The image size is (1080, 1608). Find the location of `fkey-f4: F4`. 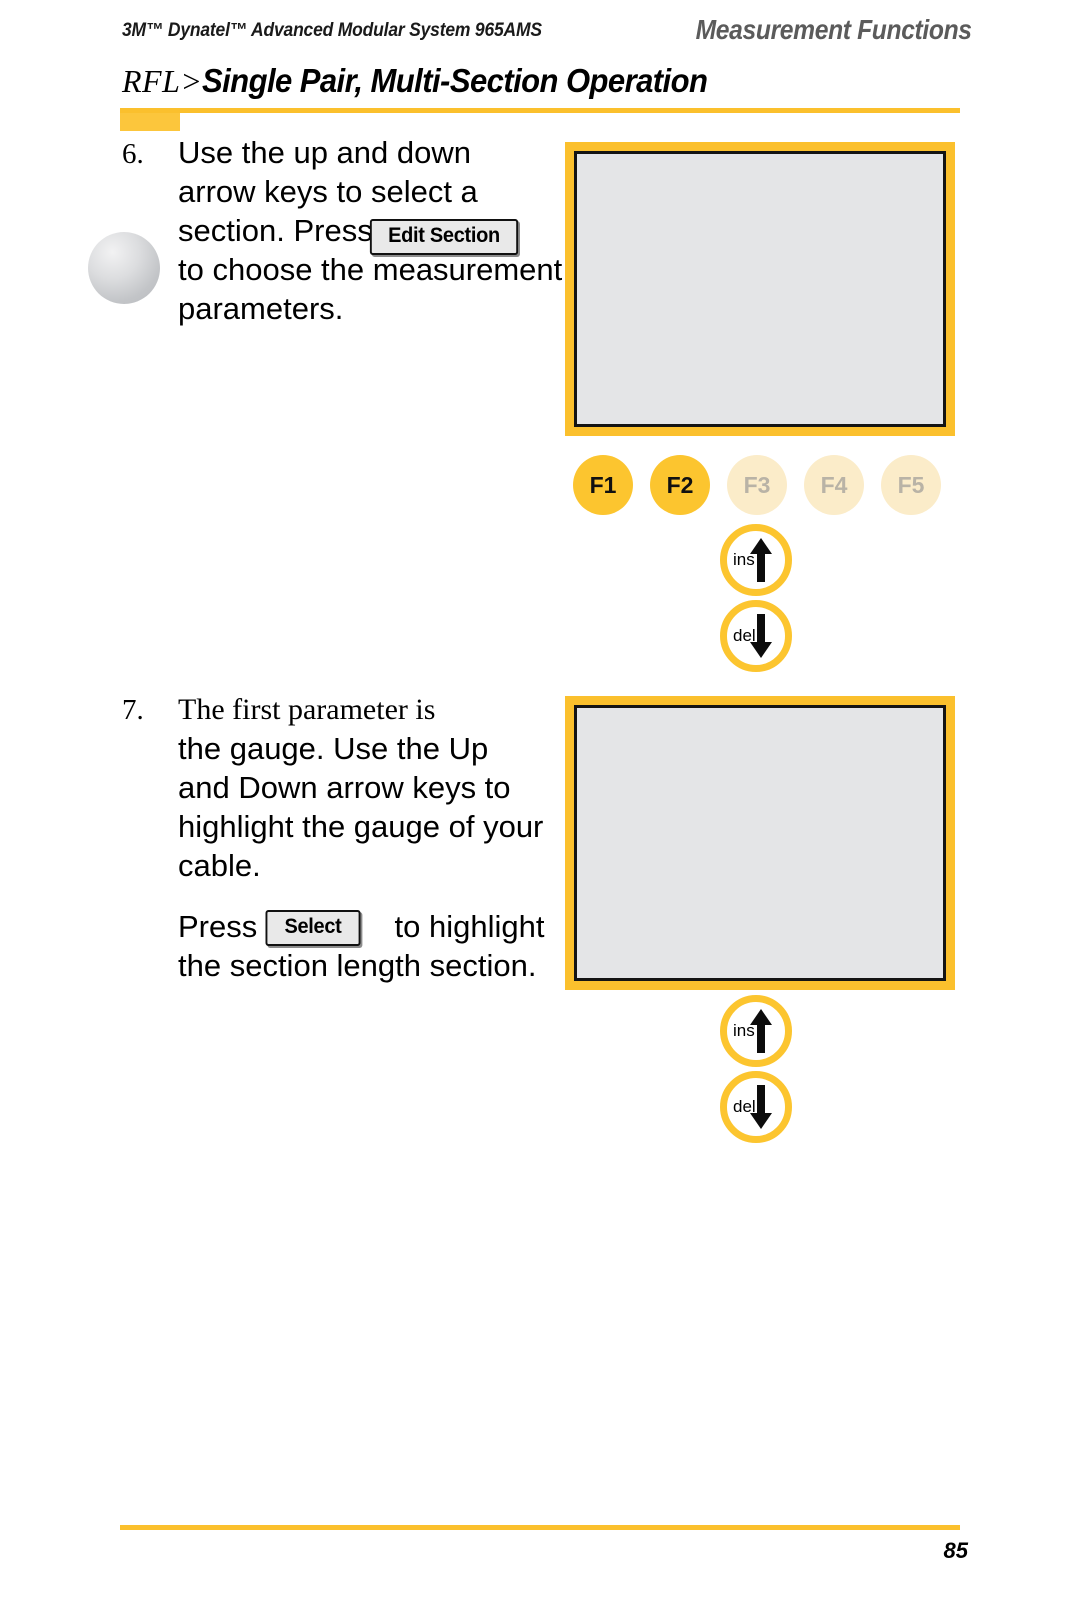

fkey-f4: F4 is located at coordinates (834, 485).